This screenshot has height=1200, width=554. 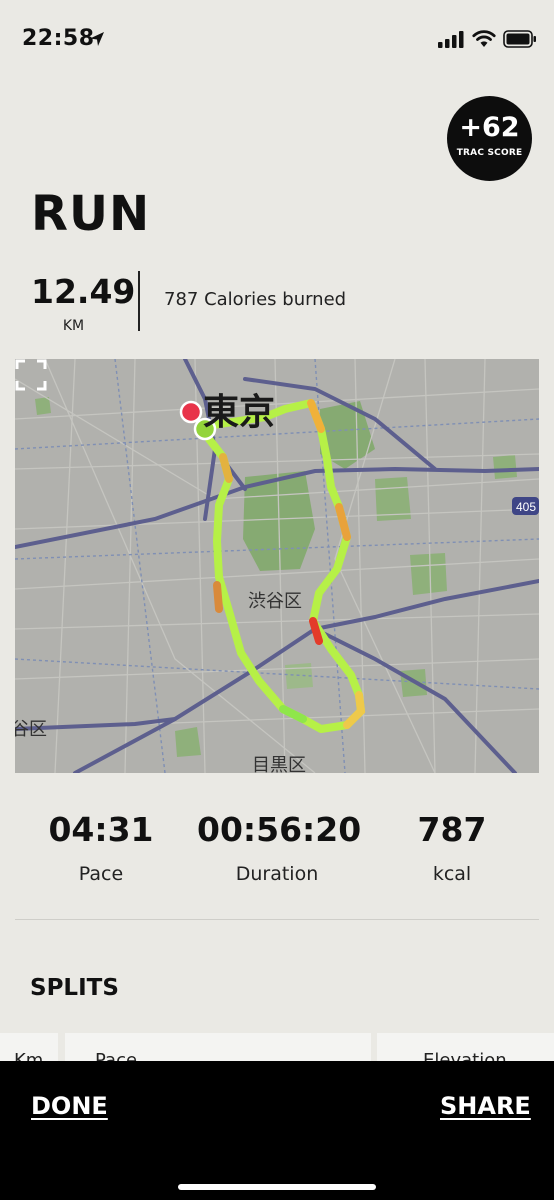 I want to click on stat-pace: 04:31 Pace, so click(x=101, y=847).